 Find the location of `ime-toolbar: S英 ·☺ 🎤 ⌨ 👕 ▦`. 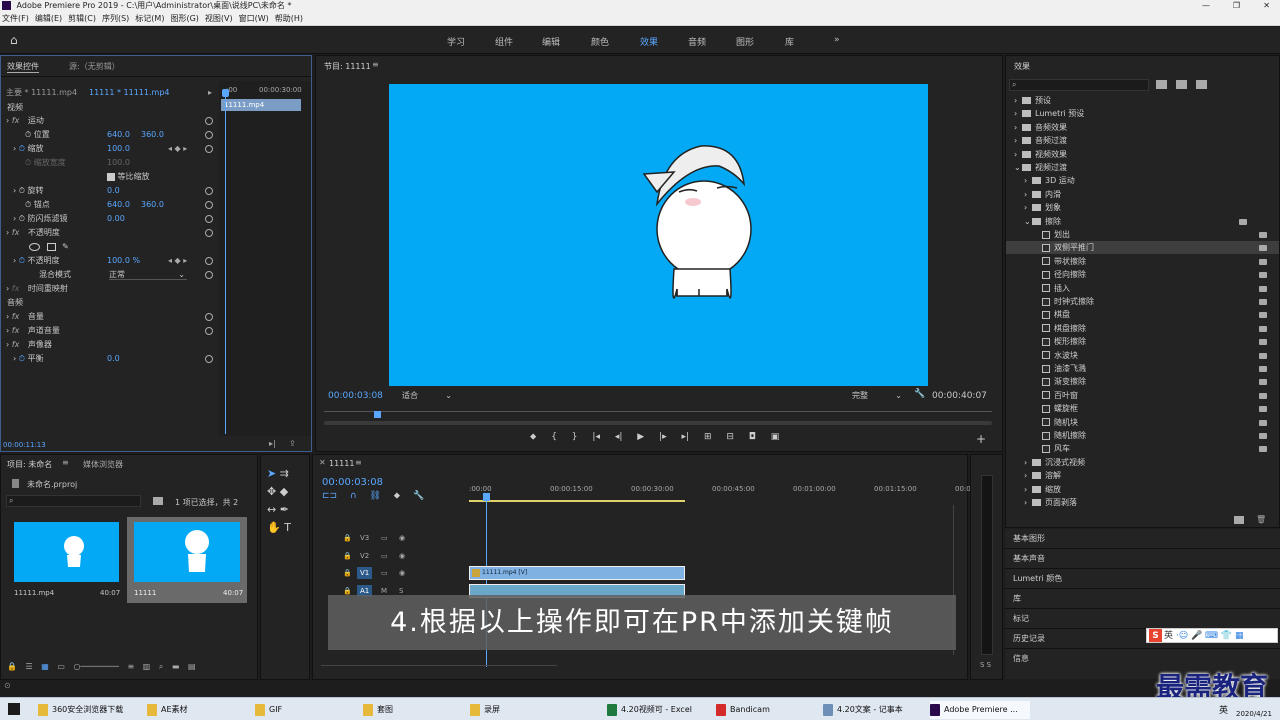

ime-toolbar: S英 ·☺ 🎤 ⌨ 👕 ▦ is located at coordinates (1212, 635).